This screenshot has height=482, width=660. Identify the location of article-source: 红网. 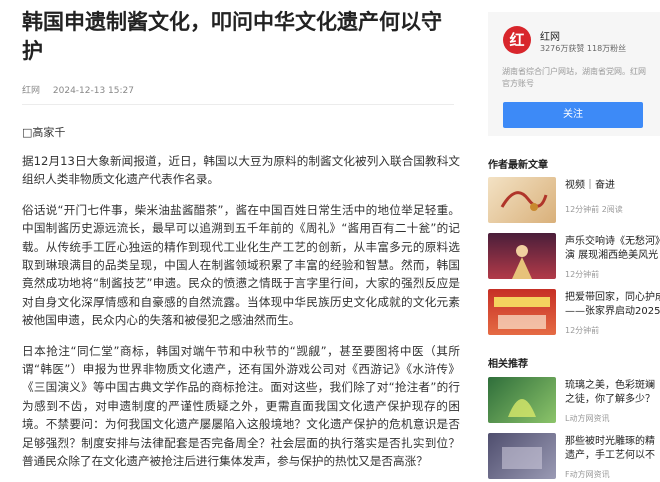
(31, 91).